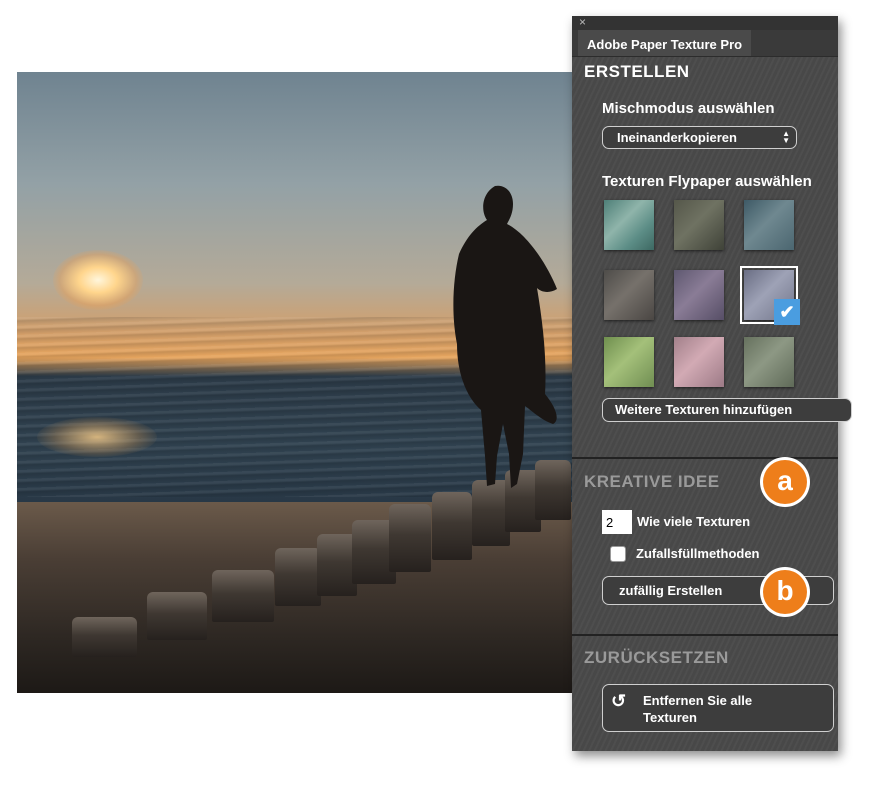 The width and height of the screenshot is (881, 791). What do you see at coordinates (97, 437) in the screenshot?
I see `sun-reflection` at bounding box center [97, 437].